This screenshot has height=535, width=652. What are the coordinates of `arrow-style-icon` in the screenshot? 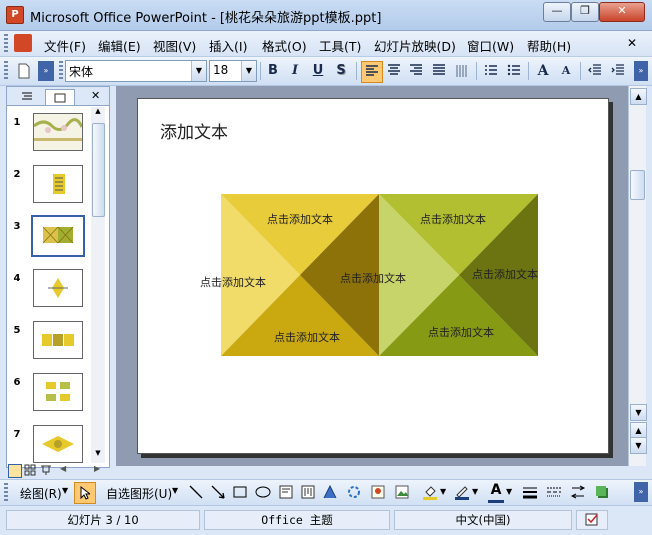 It's located at (578, 492).